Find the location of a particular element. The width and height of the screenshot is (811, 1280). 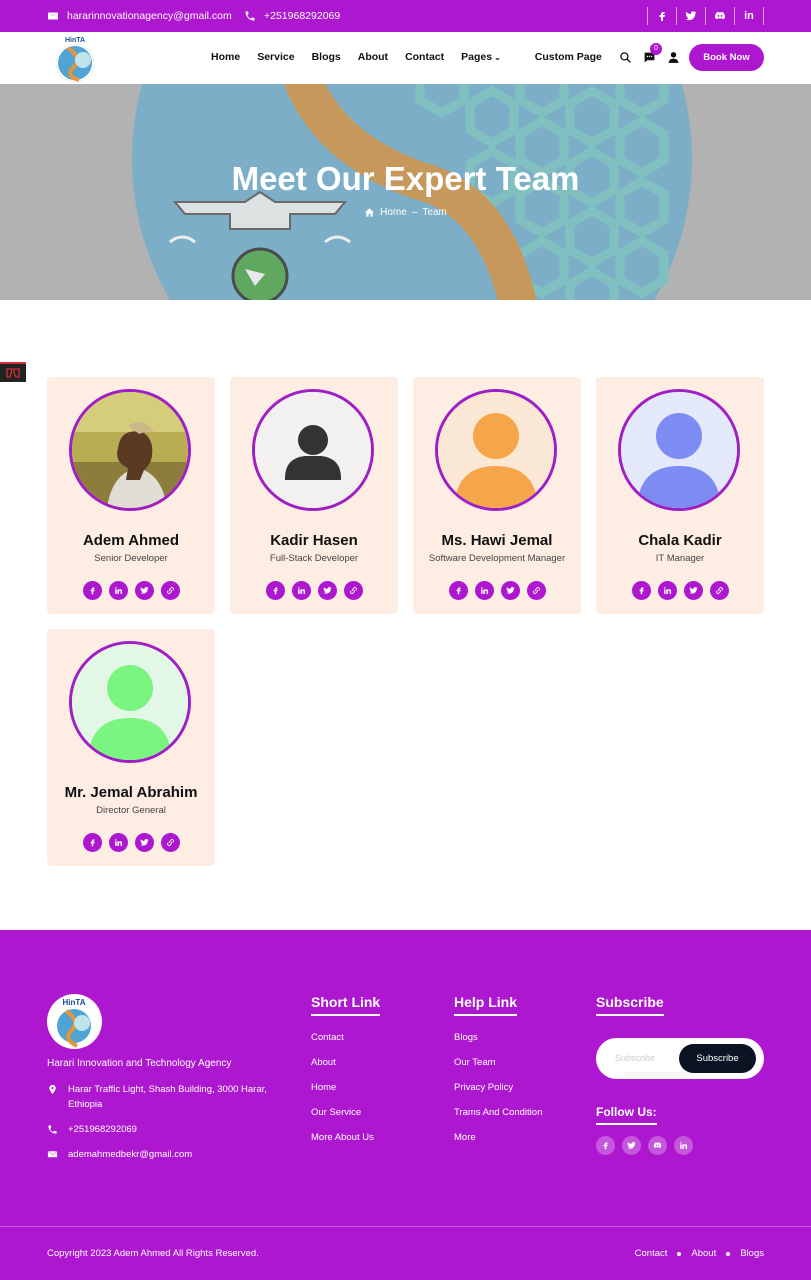

topbar-email: hararinnovationagency@gmail.com is located at coordinates (139, 16).